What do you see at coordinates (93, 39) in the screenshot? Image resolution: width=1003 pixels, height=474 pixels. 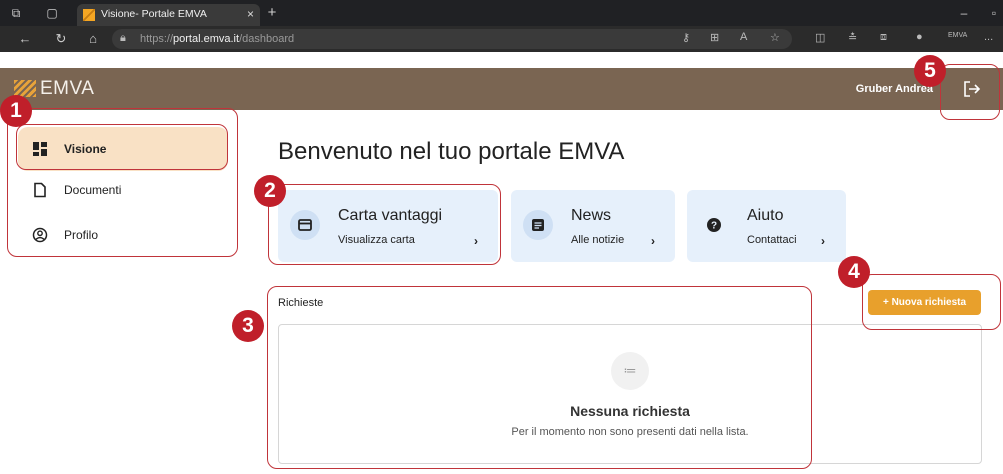 I see `home-icon: ⌂` at bounding box center [93, 39].